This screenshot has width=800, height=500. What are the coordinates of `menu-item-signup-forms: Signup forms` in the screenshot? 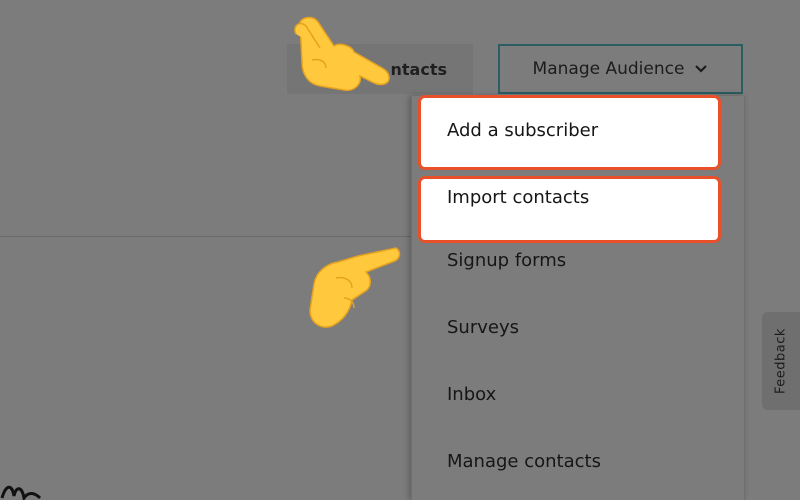 It's located at (506, 260).